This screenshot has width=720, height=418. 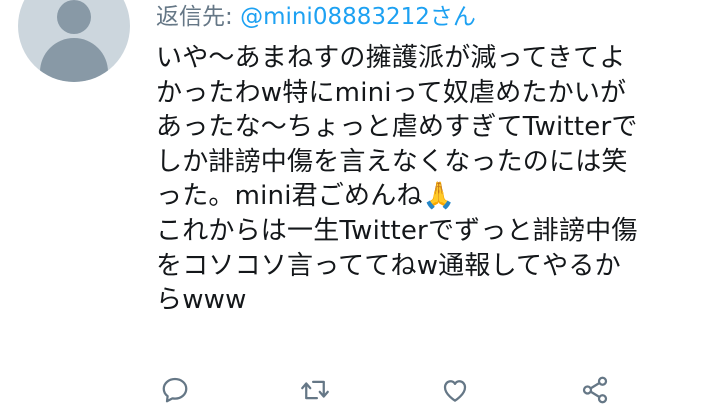 What do you see at coordinates (198, 17) in the screenshot?
I see `reply-to-prefix: 返信先:` at bounding box center [198, 17].